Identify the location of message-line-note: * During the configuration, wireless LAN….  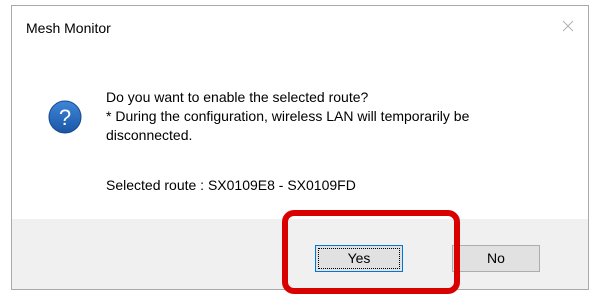
(288, 116).